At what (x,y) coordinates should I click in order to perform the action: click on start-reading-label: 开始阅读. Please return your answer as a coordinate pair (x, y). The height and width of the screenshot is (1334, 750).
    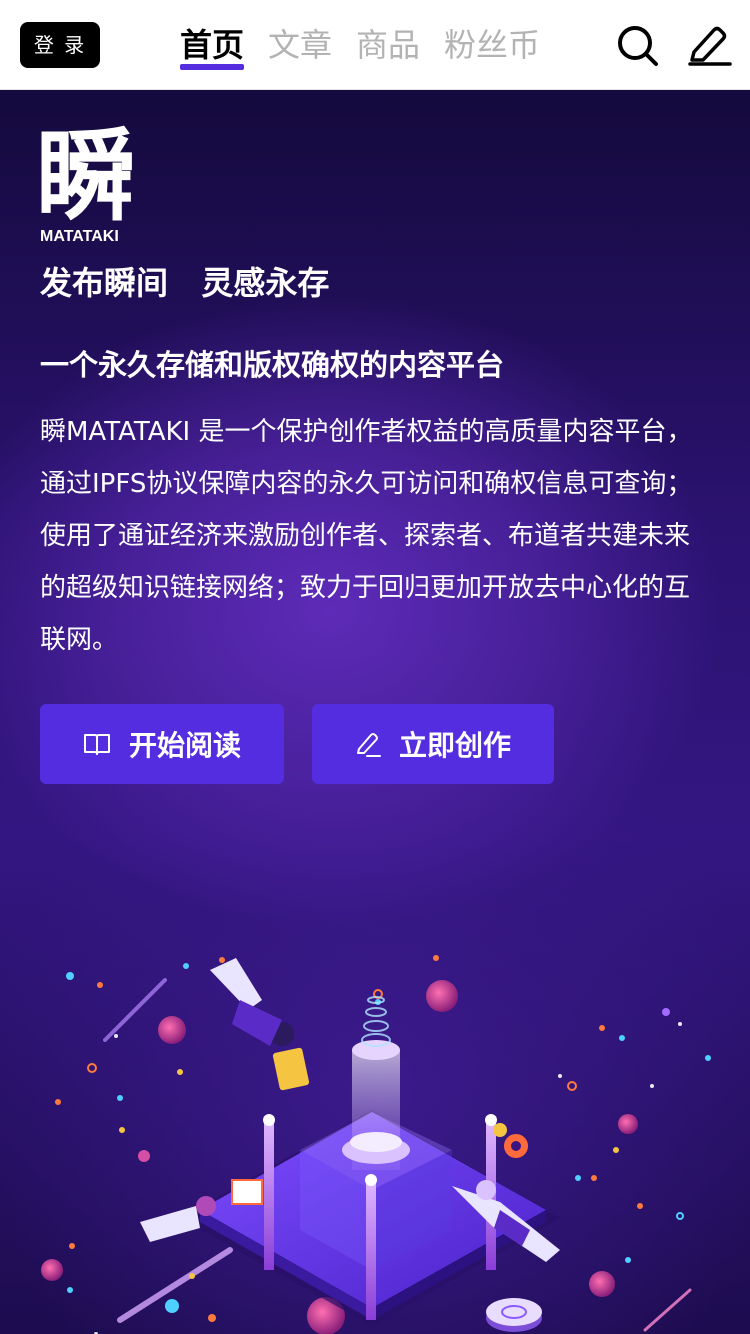
    Looking at the image, I should click on (184, 745).